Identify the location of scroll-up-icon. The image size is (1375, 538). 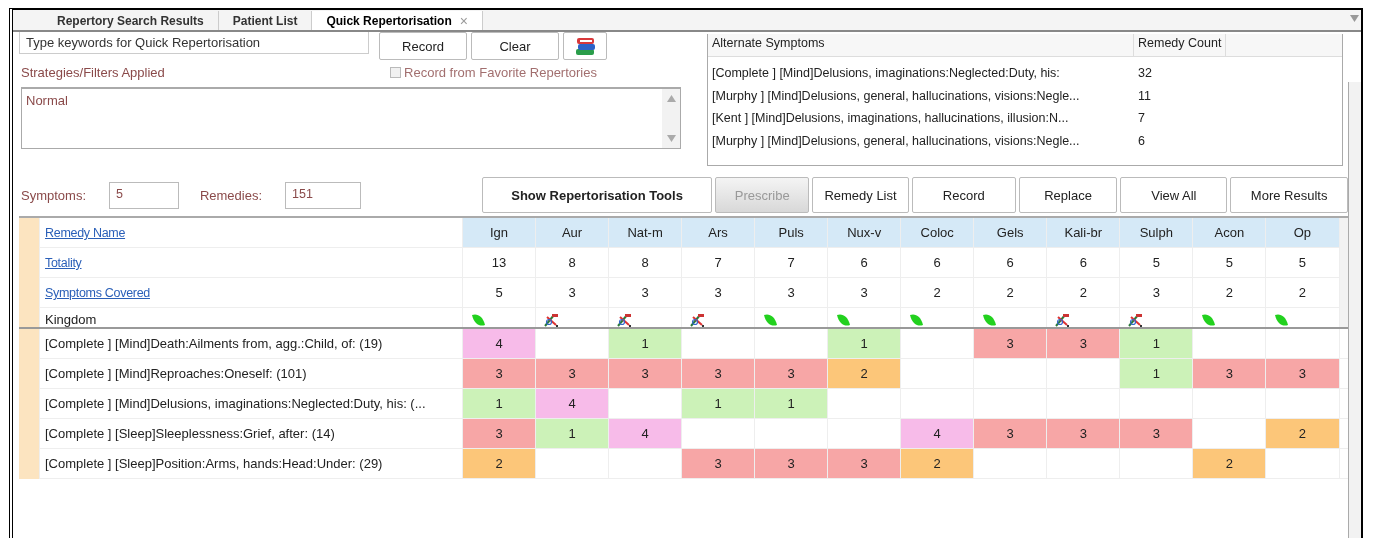
(671, 98).